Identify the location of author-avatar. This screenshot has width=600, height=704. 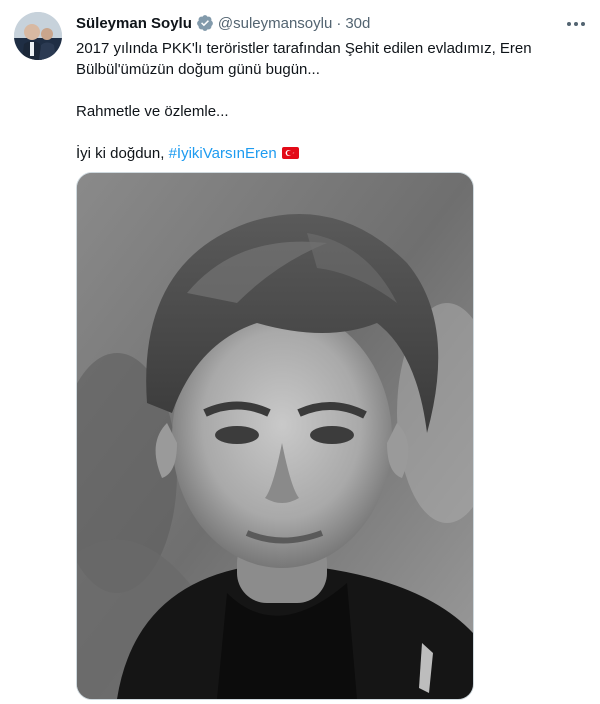
(38, 36).